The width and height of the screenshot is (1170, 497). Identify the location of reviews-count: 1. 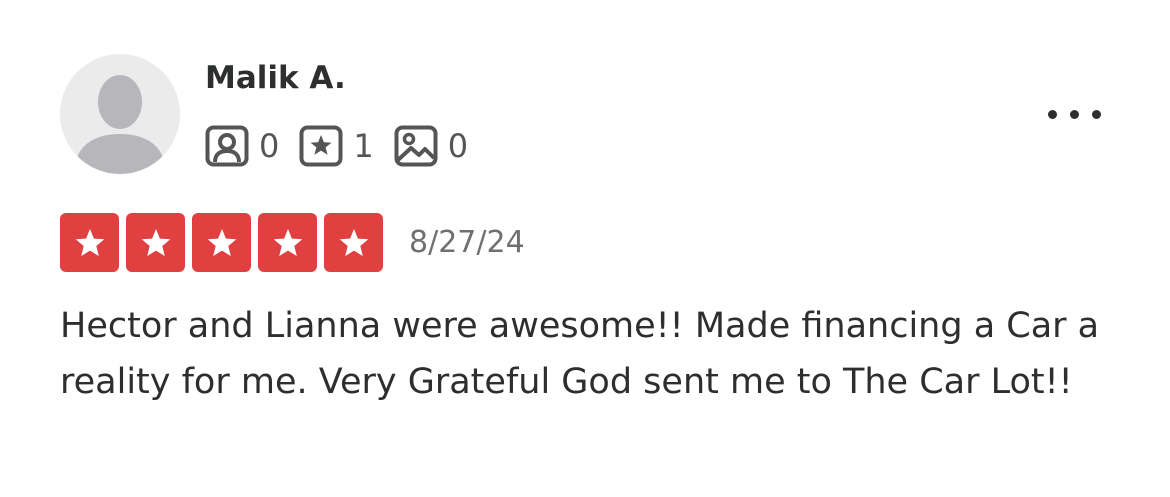
(363, 146).